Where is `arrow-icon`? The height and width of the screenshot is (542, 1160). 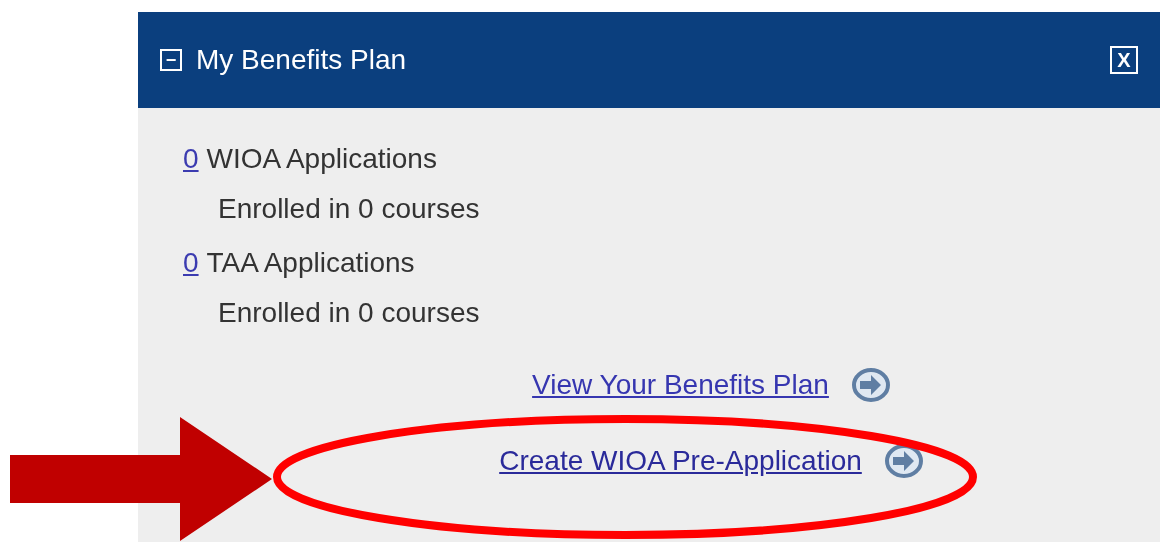
arrow-icon is located at coordinates (141, 479).